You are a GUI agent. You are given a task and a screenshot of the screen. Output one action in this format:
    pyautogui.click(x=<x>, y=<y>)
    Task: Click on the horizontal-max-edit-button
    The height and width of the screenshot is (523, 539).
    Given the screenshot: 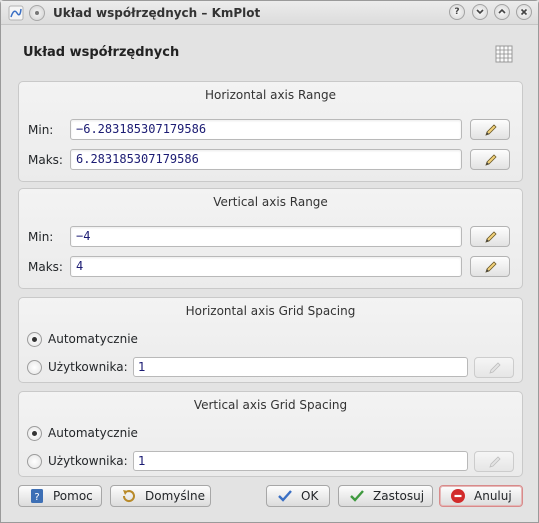 What is the action you would take?
    pyautogui.click(x=490, y=159)
    